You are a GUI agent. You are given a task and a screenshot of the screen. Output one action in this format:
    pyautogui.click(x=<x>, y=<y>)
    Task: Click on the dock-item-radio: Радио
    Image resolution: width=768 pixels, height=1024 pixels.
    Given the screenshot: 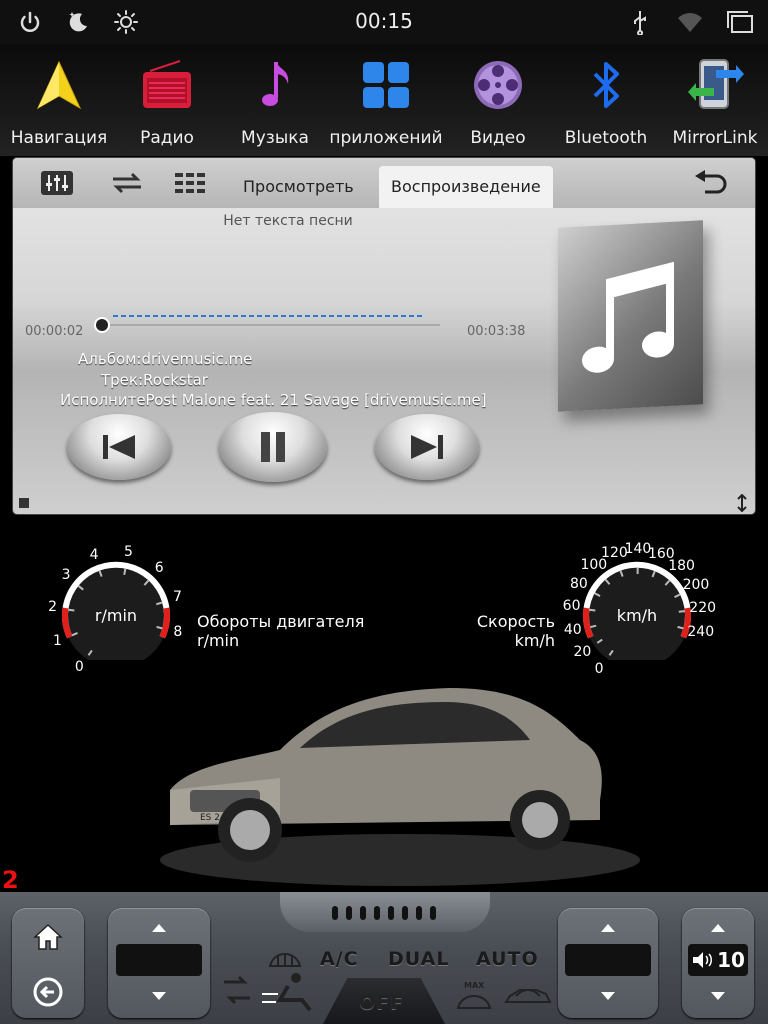 What is the action you would take?
    pyautogui.click(x=167, y=100)
    